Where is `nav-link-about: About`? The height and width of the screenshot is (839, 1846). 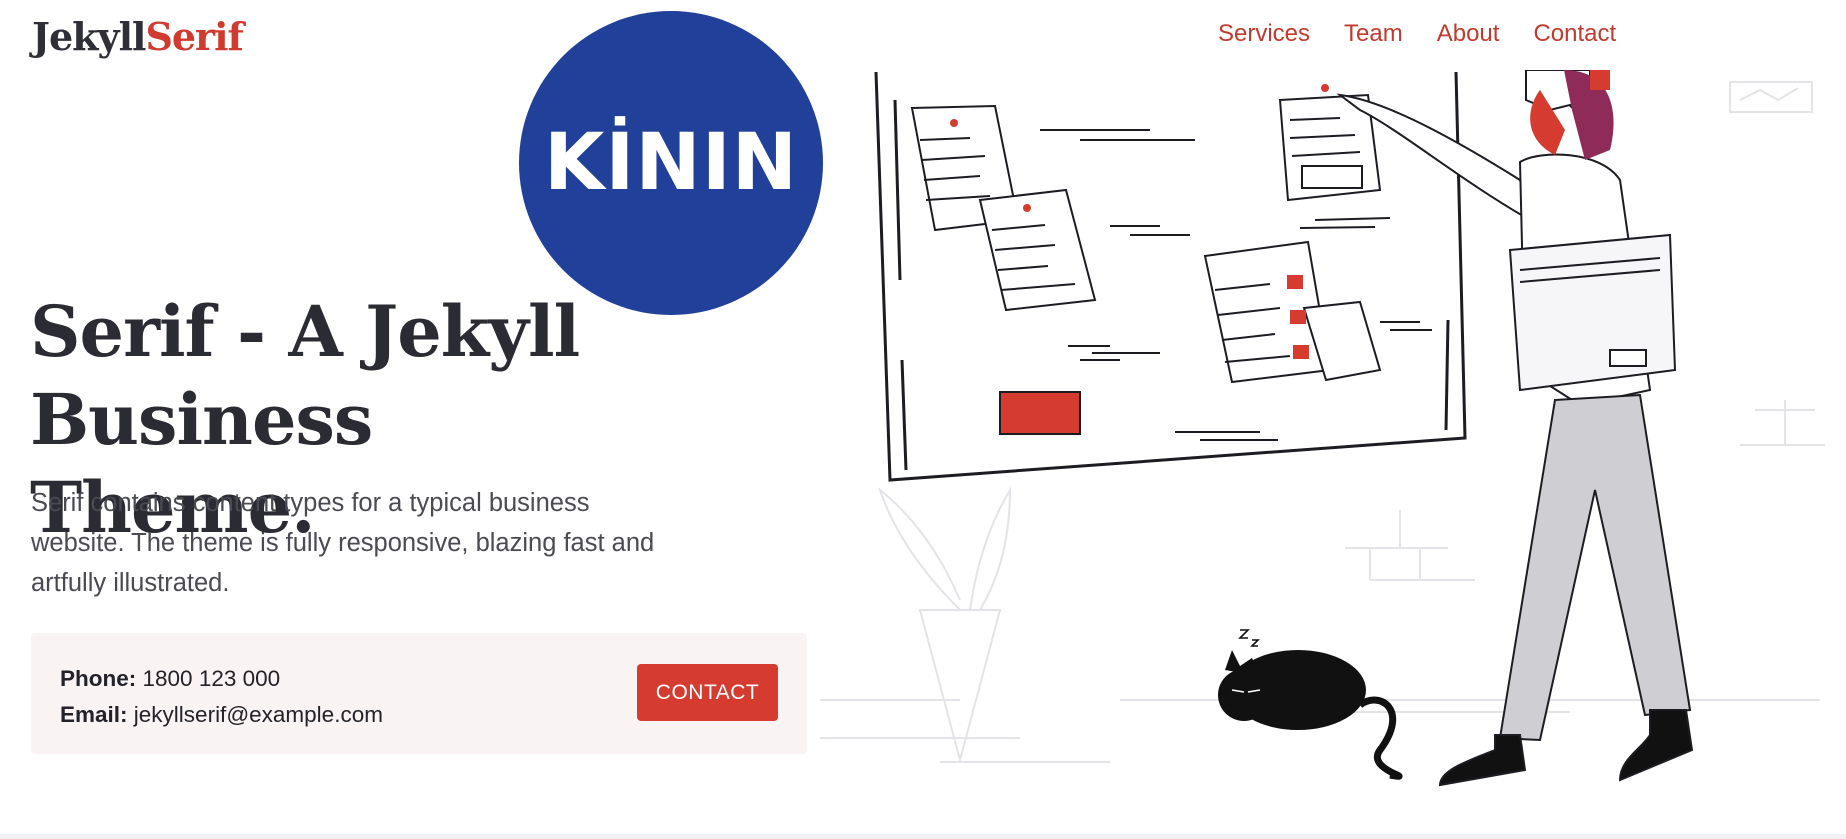
nav-link-about: About is located at coordinates (1468, 34).